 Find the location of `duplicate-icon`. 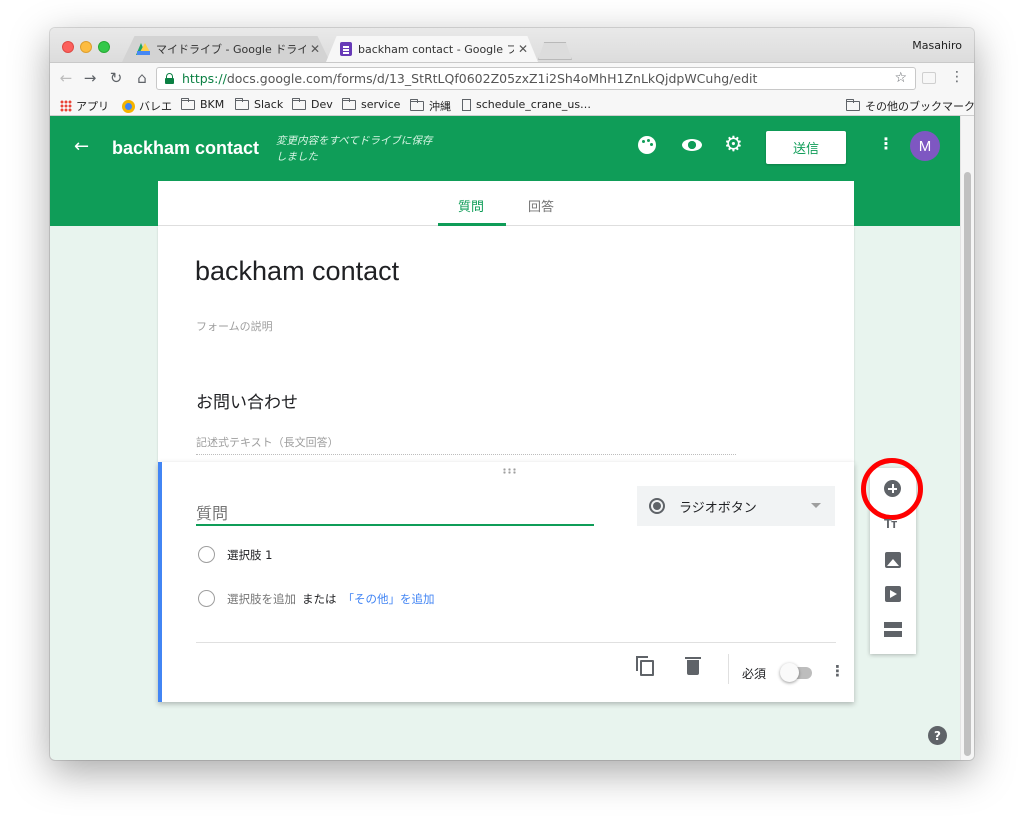

duplicate-icon is located at coordinates (645, 666).